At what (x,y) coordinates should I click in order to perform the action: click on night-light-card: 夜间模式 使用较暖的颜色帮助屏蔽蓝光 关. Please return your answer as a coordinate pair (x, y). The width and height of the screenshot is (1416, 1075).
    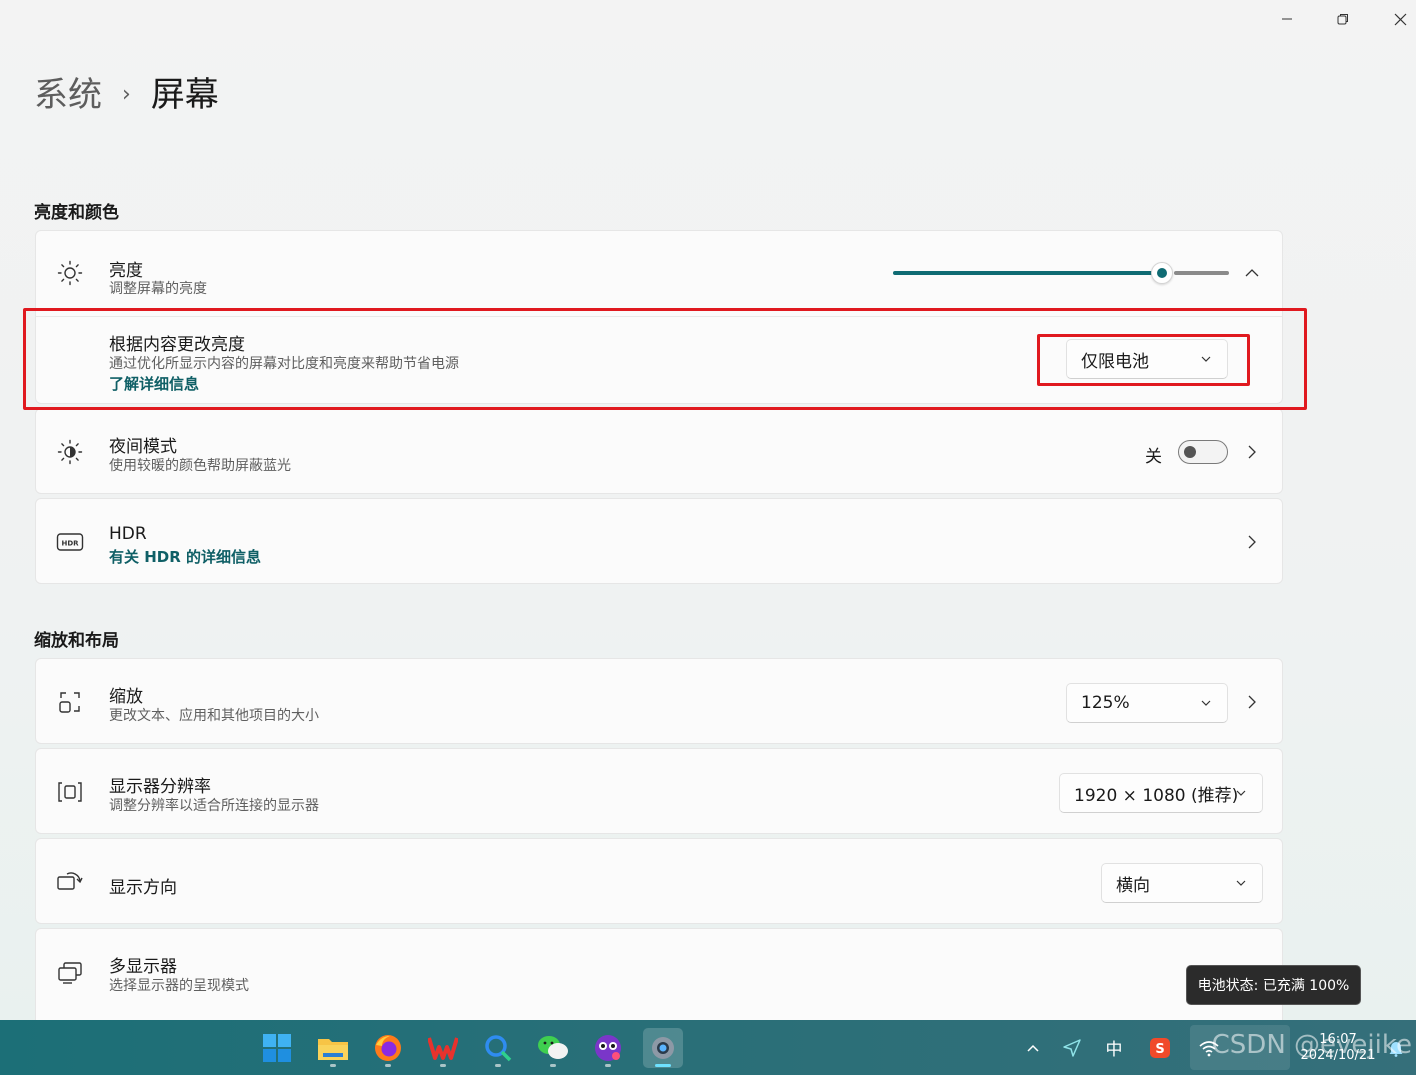
    Looking at the image, I should click on (659, 451).